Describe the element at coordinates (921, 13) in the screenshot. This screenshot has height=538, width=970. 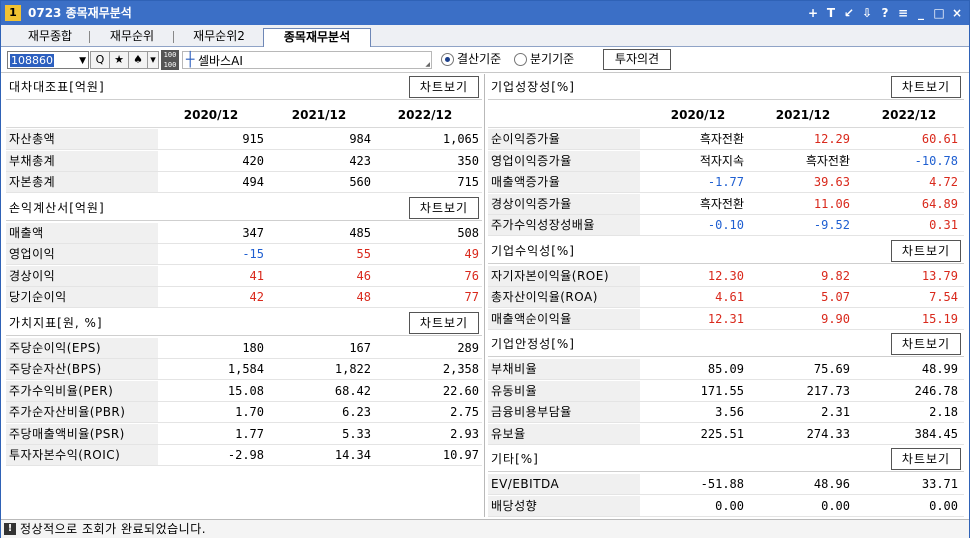
I see `minimize-icon: _` at that location.